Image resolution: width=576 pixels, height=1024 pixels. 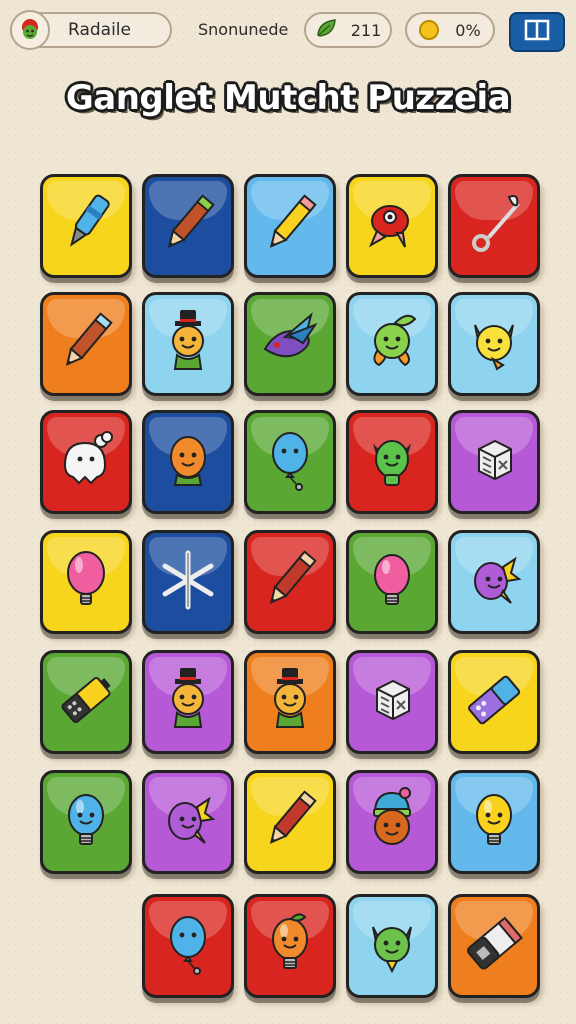 I want to click on orange-face-icon, so click(x=188, y=462).